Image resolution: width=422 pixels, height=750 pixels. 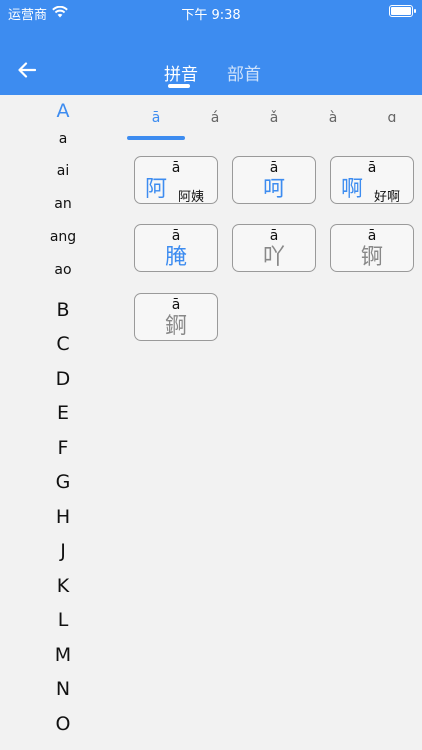 I want to click on card-character: 腌, so click(x=175, y=257).